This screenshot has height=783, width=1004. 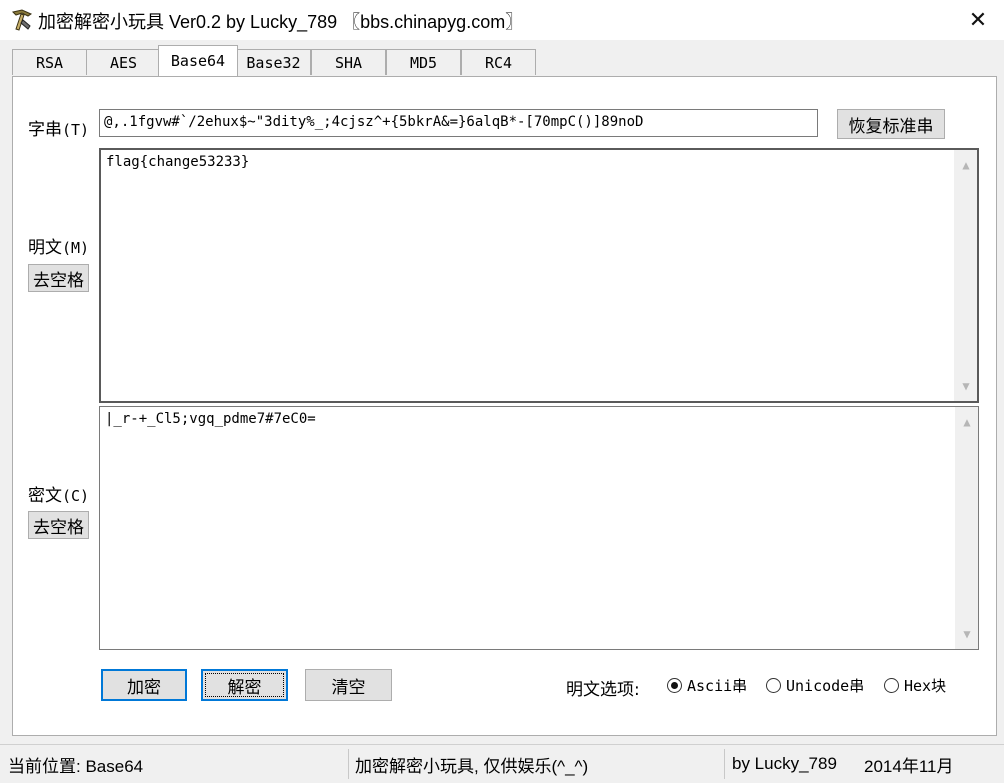 I want to click on tab-rc4: RC4, so click(x=498, y=62).